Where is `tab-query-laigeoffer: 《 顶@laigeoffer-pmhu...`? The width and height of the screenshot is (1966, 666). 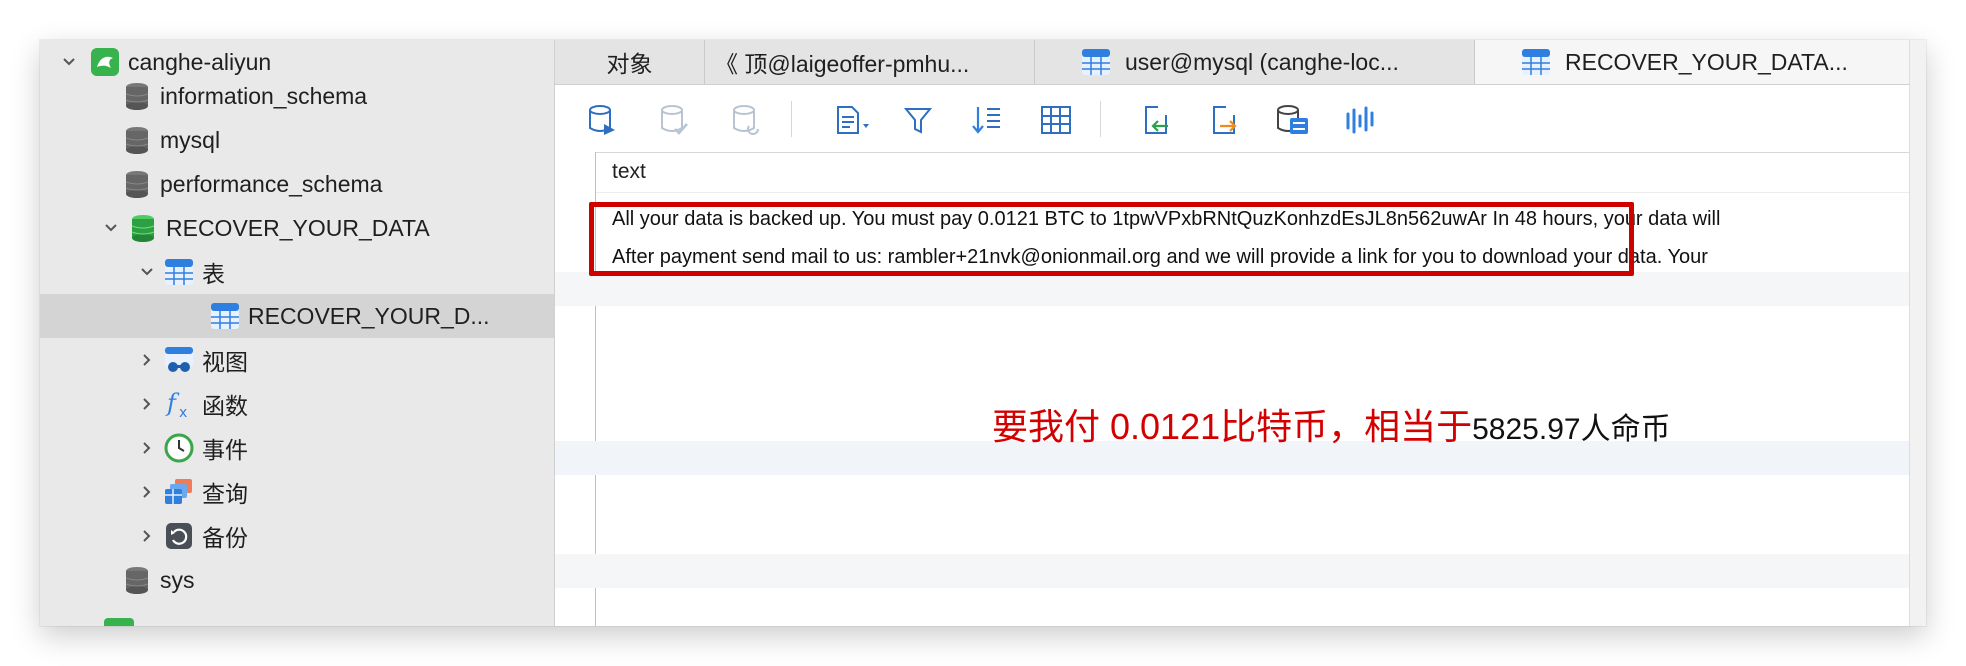 tab-query-laigeoffer: 《 顶@laigeoffer-pmhu... is located at coordinates (870, 62).